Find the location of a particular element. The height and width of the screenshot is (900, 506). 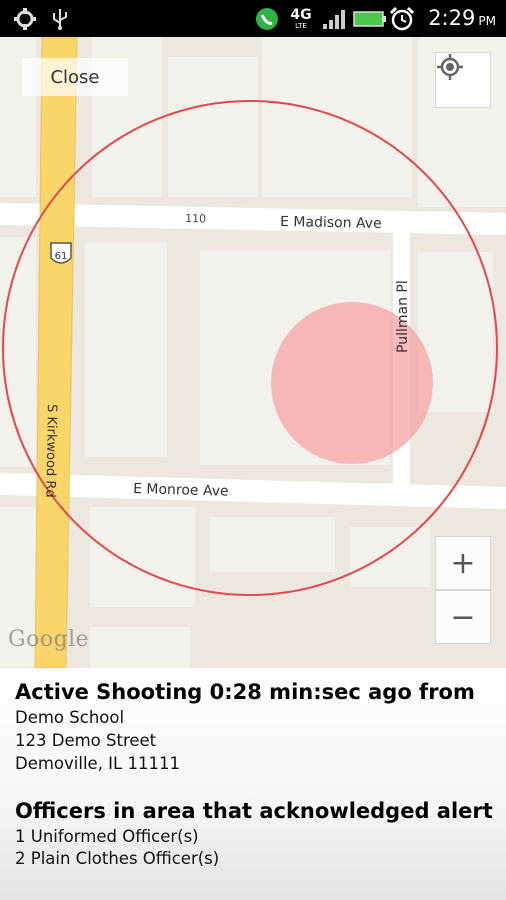

plus-icon: + is located at coordinates (463, 563).